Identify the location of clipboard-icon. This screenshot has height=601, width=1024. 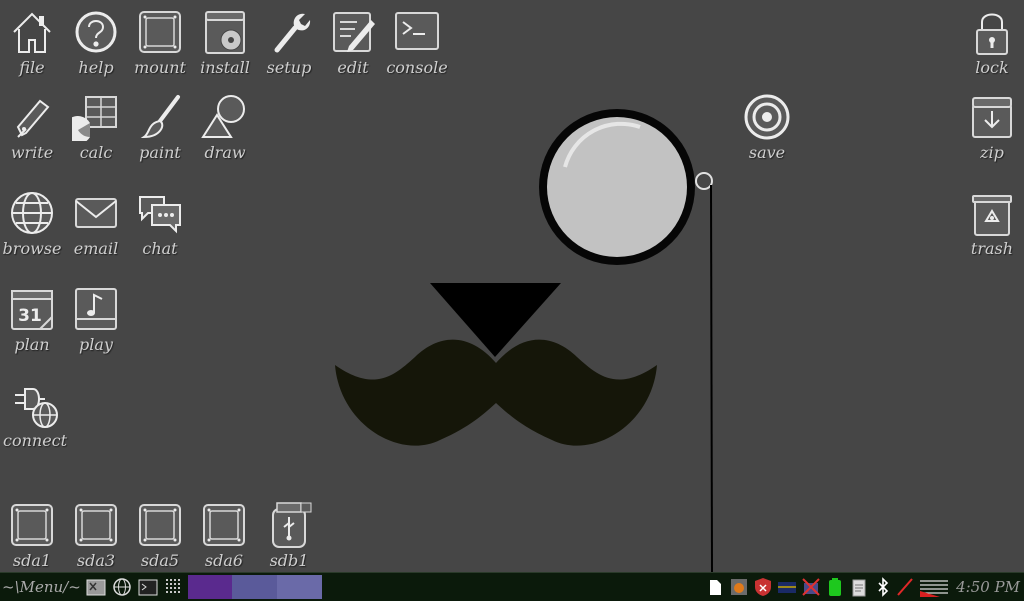
(859, 587).